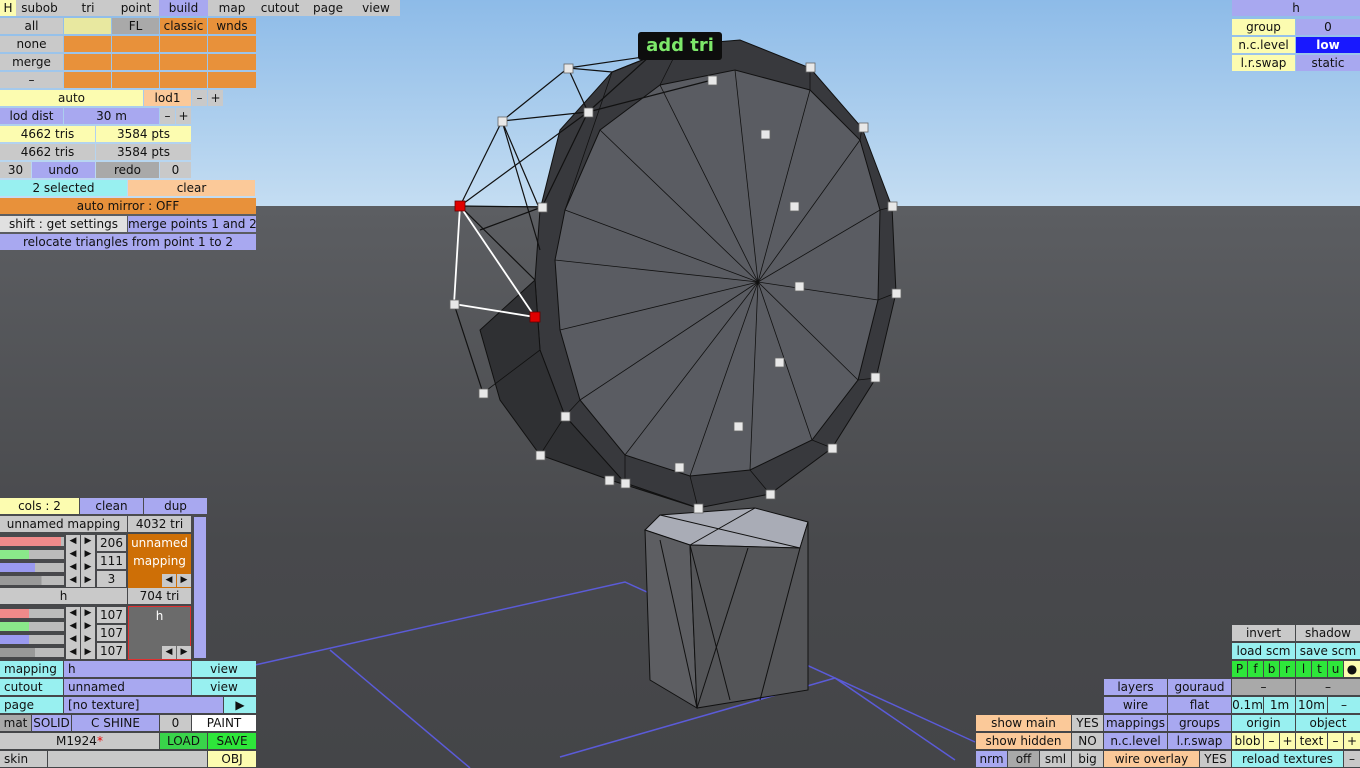 The image size is (1360, 768). What do you see at coordinates (1303, 669) in the screenshot?
I see `view-l-button: l` at bounding box center [1303, 669].